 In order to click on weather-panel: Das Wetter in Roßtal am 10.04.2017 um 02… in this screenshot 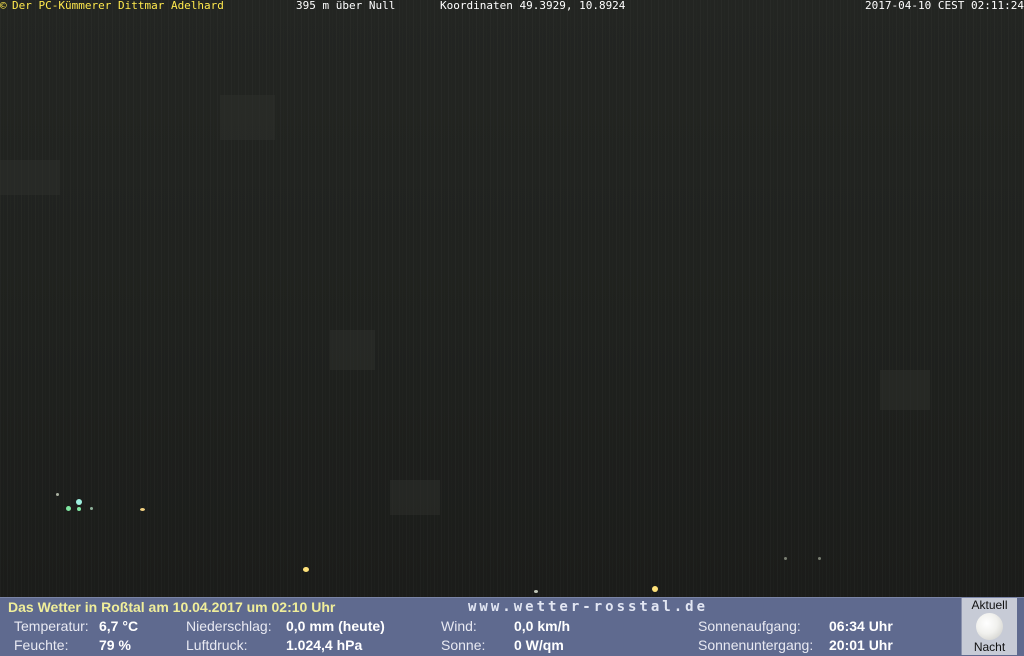, I will do `click(512, 626)`.